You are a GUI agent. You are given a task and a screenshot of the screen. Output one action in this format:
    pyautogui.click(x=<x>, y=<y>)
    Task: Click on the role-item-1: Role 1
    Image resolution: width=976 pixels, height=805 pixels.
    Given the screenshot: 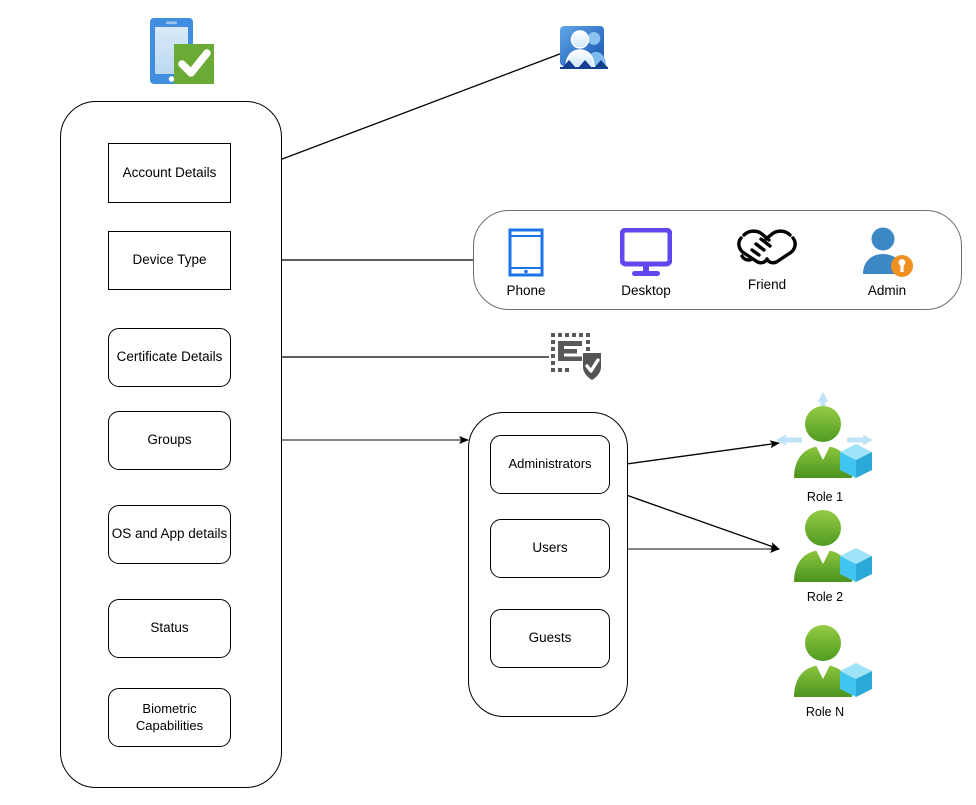 What is the action you would take?
    pyautogui.click(x=825, y=441)
    